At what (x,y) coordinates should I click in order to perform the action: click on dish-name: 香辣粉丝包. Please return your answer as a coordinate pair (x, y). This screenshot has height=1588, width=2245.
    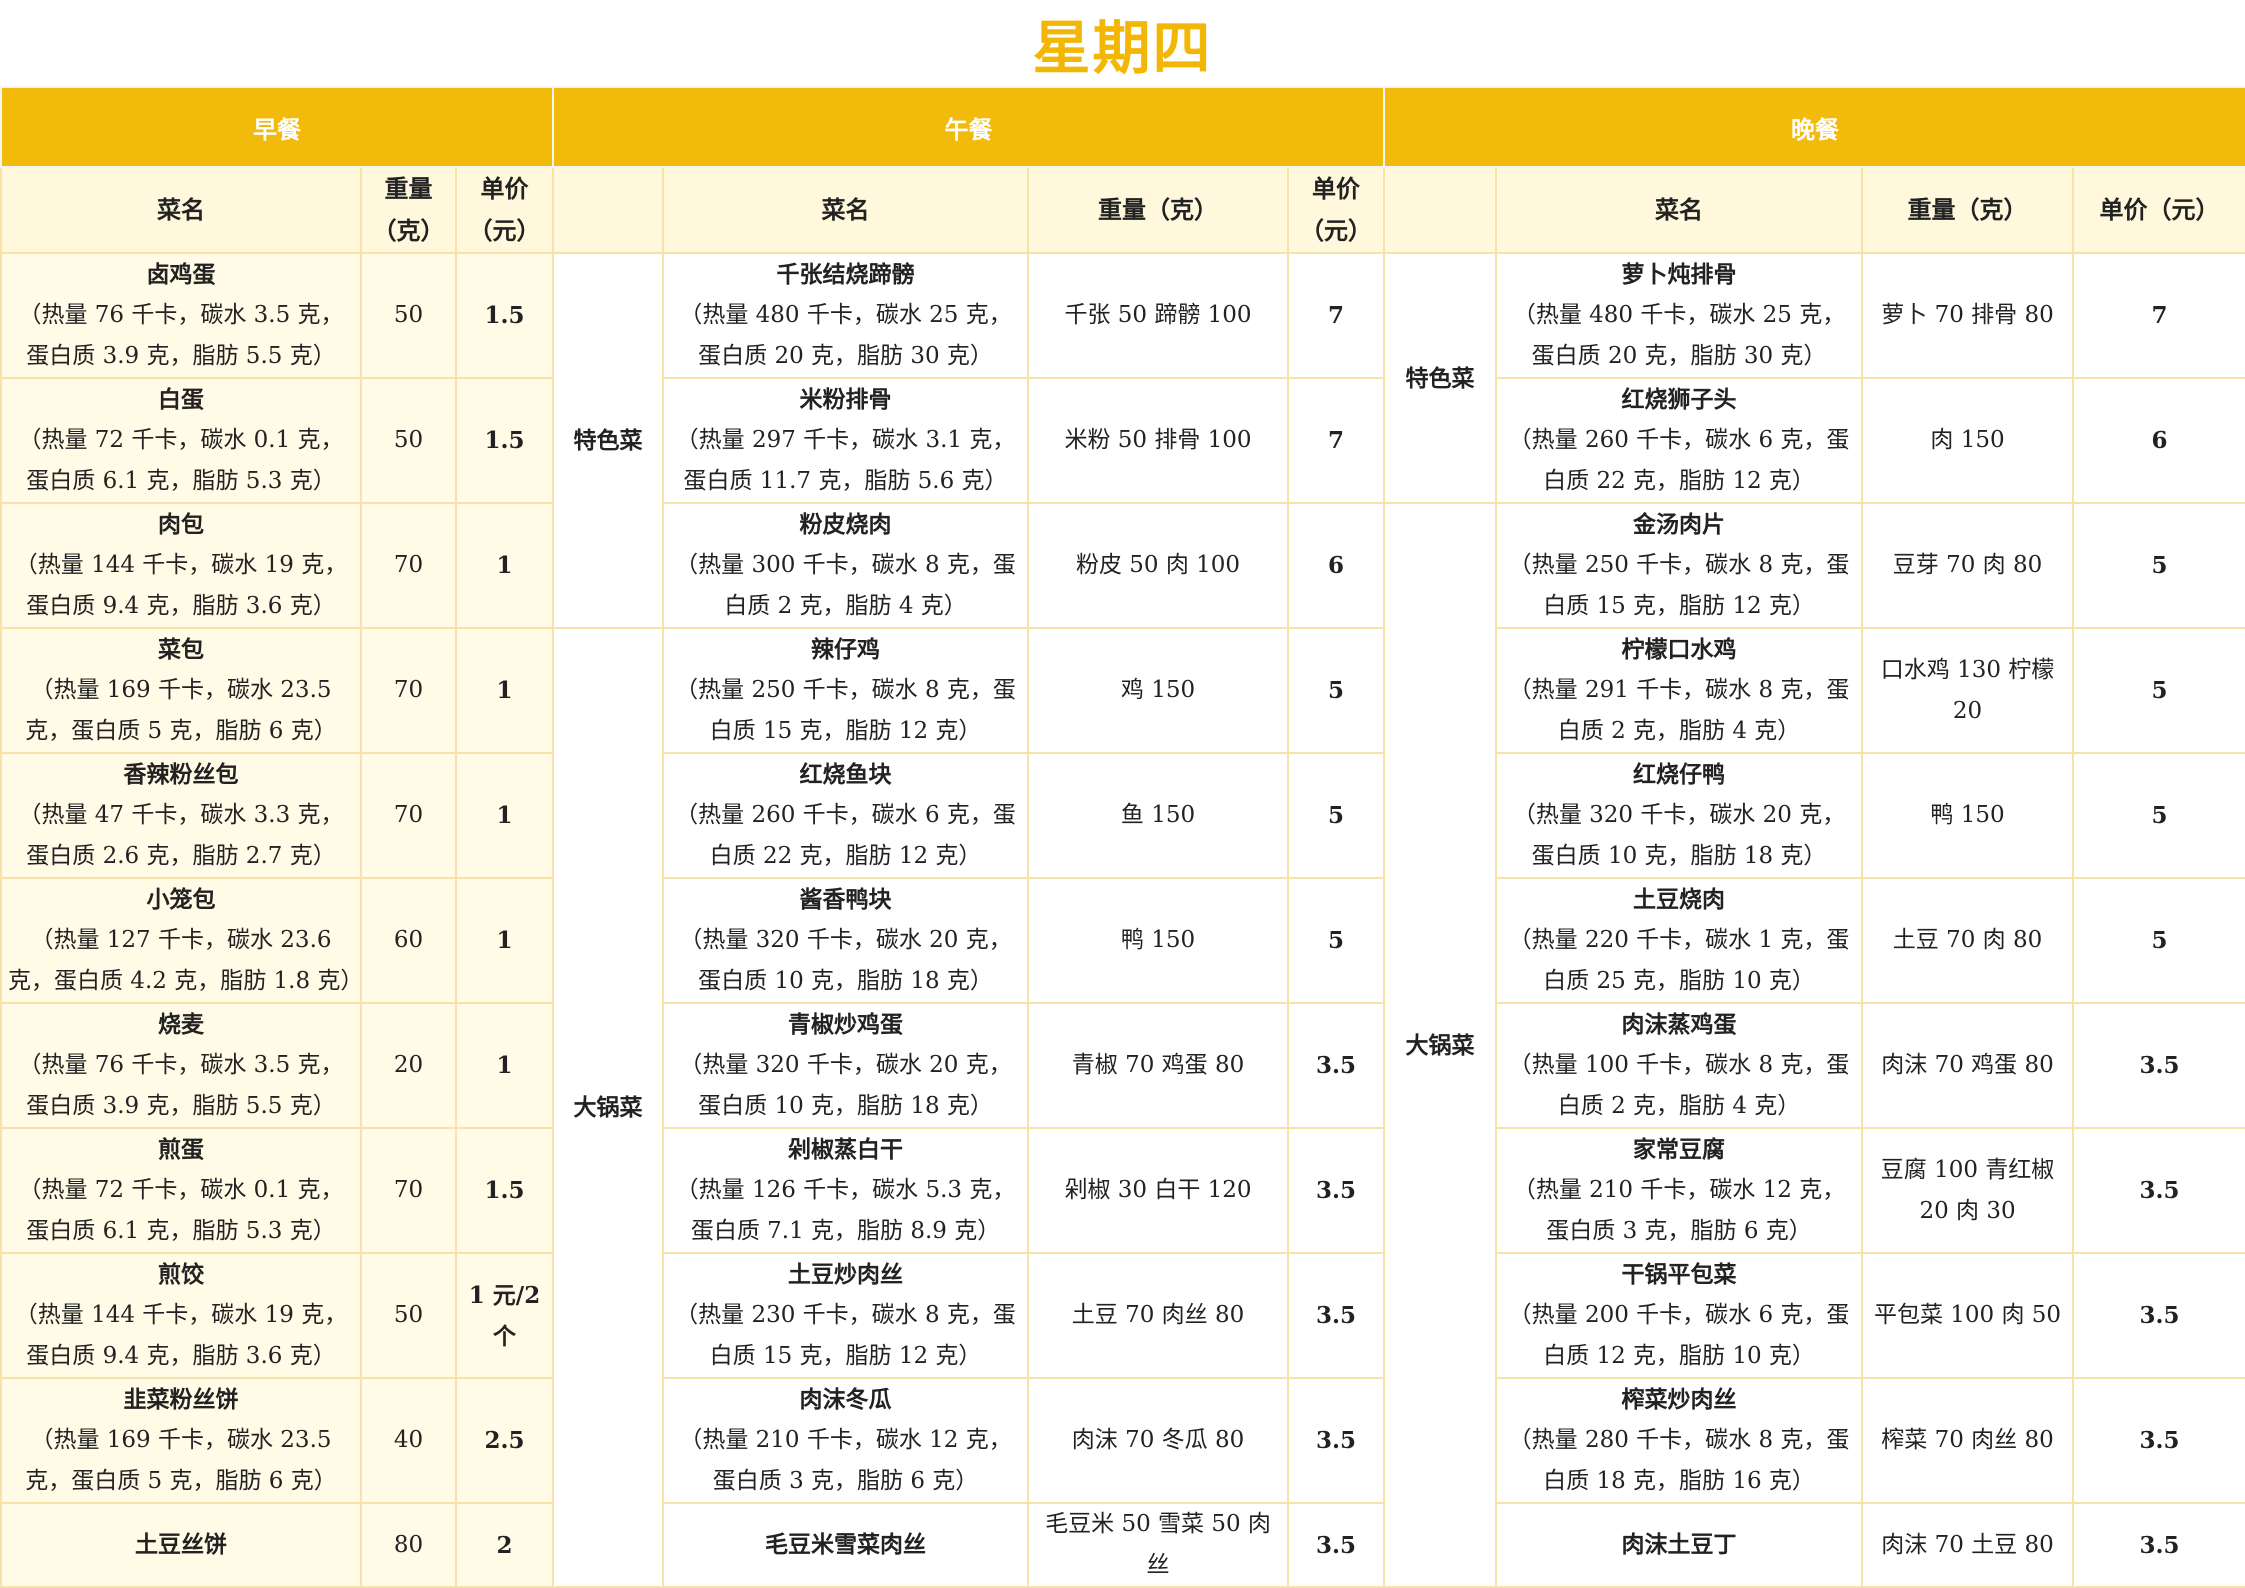
    Looking at the image, I should click on (181, 774).